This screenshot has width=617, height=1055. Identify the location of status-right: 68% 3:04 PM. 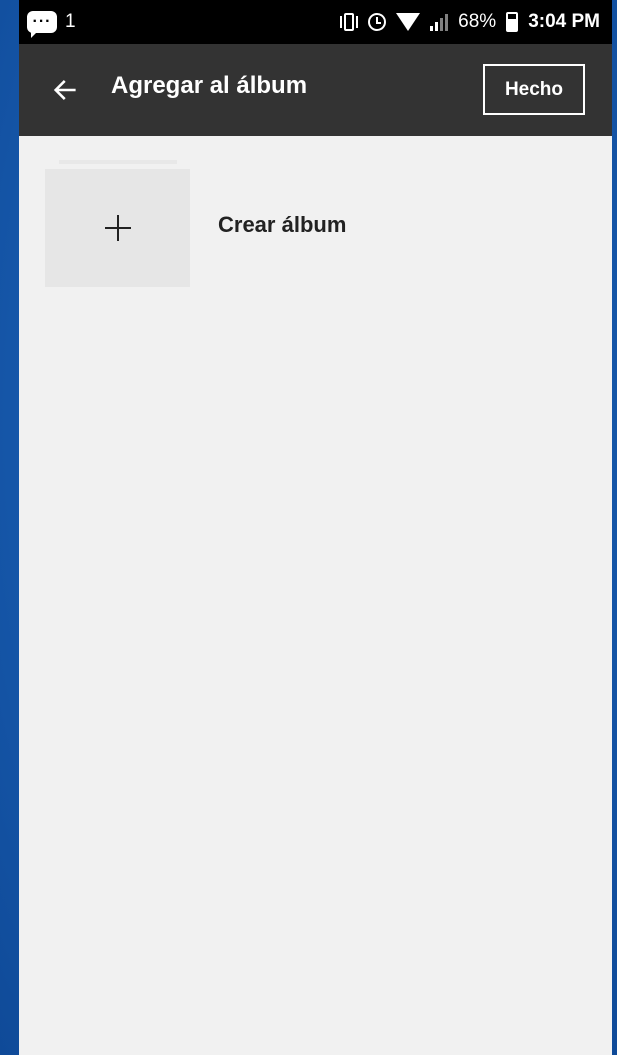
(470, 22).